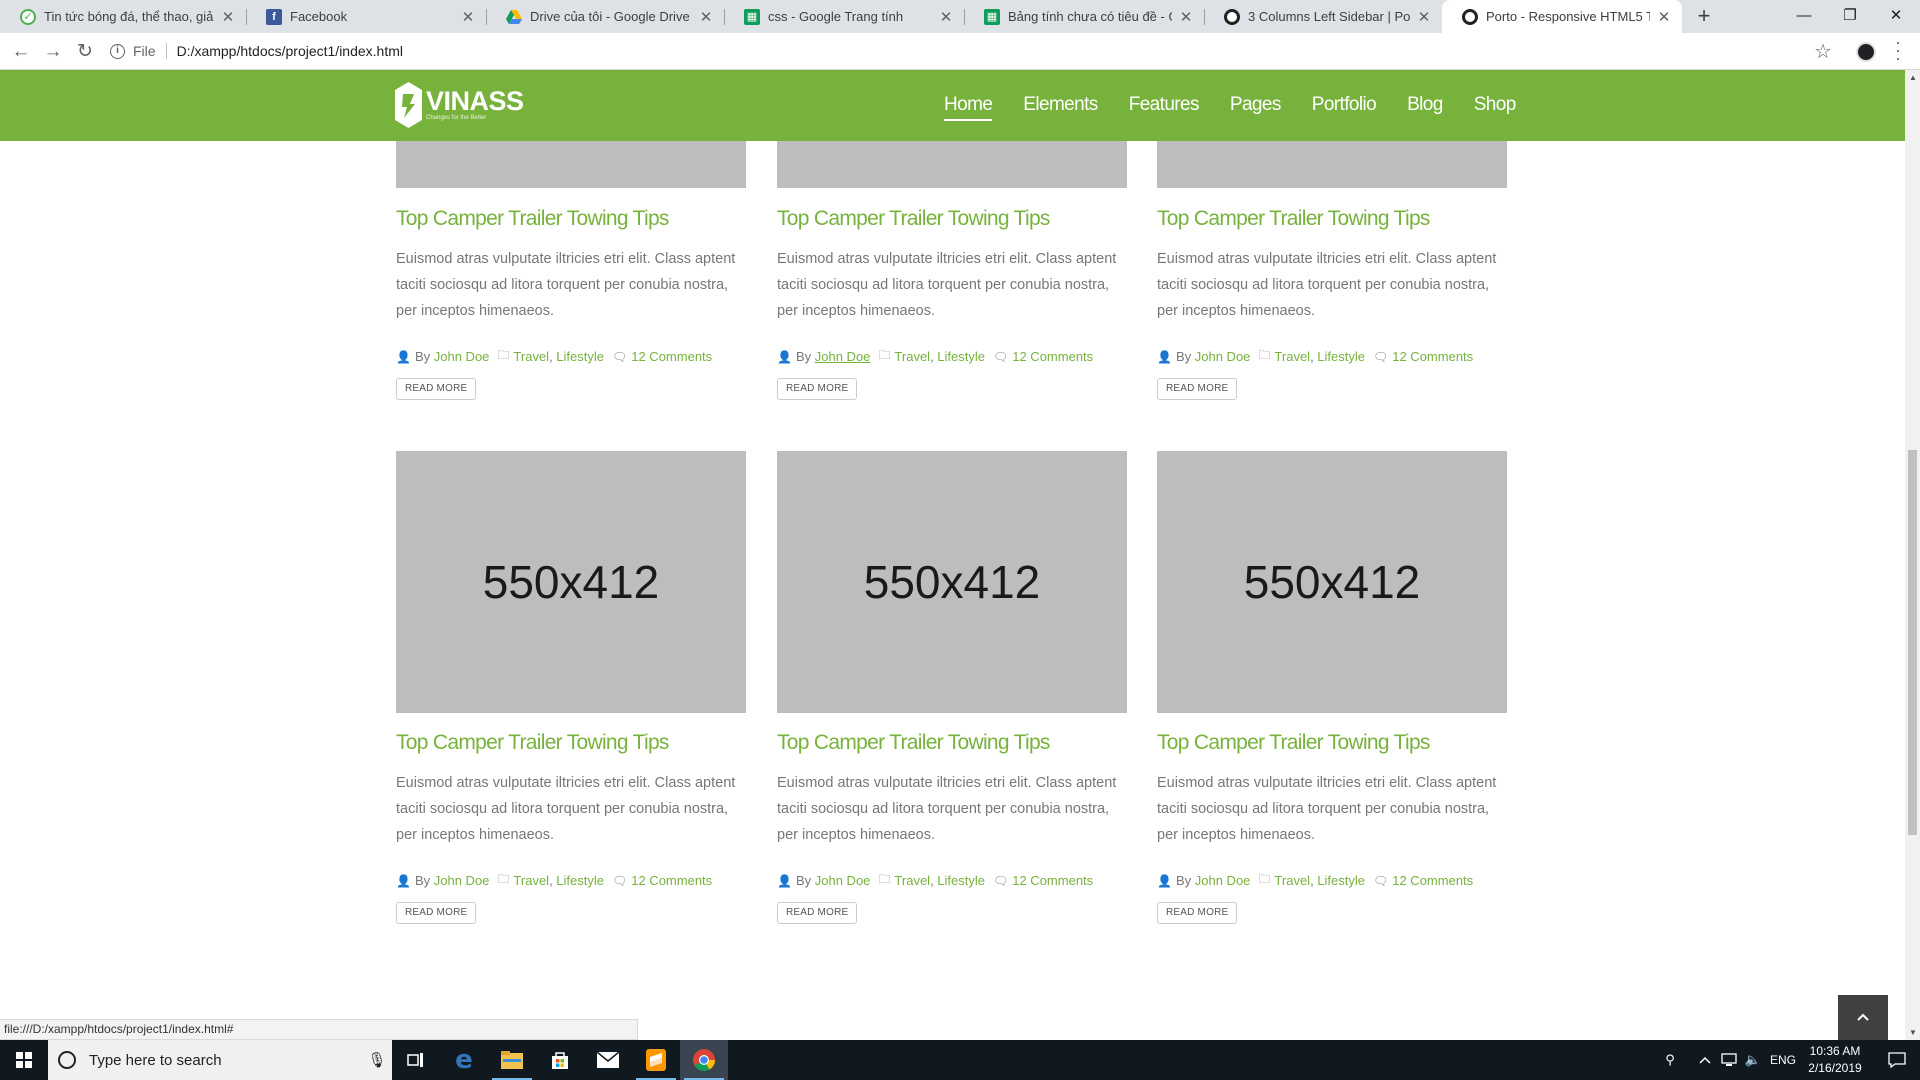  Describe the element at coordinates (844, 16) in the screenshot. I see `tab-4: ▦ css - Google Trang tính ✕` at that location.